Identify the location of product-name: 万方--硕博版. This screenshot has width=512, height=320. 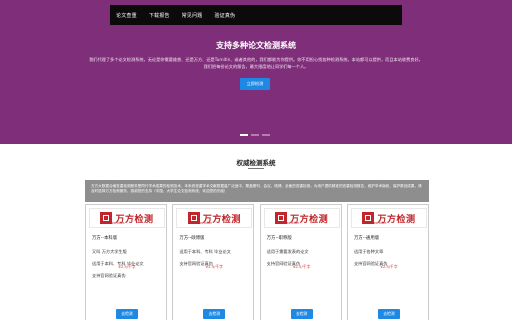
(192, 238).